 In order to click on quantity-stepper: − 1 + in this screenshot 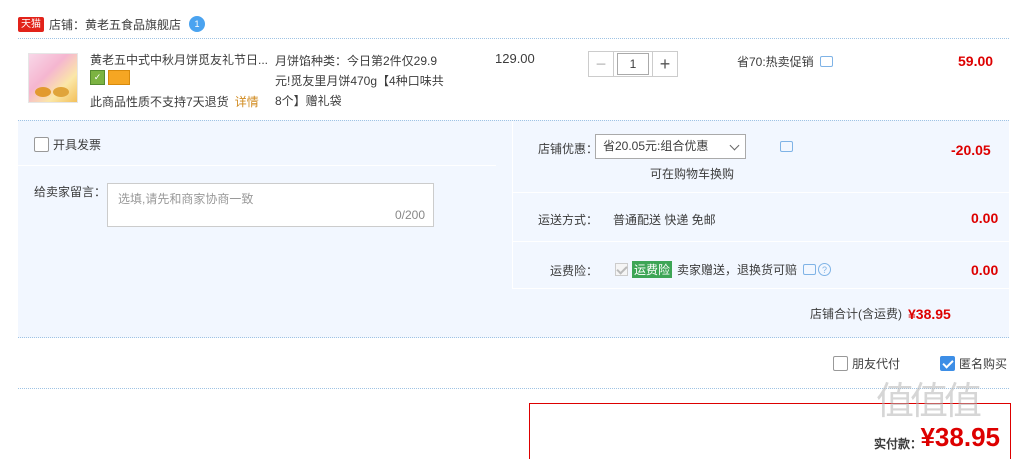, I will do `click(633, 64)`.